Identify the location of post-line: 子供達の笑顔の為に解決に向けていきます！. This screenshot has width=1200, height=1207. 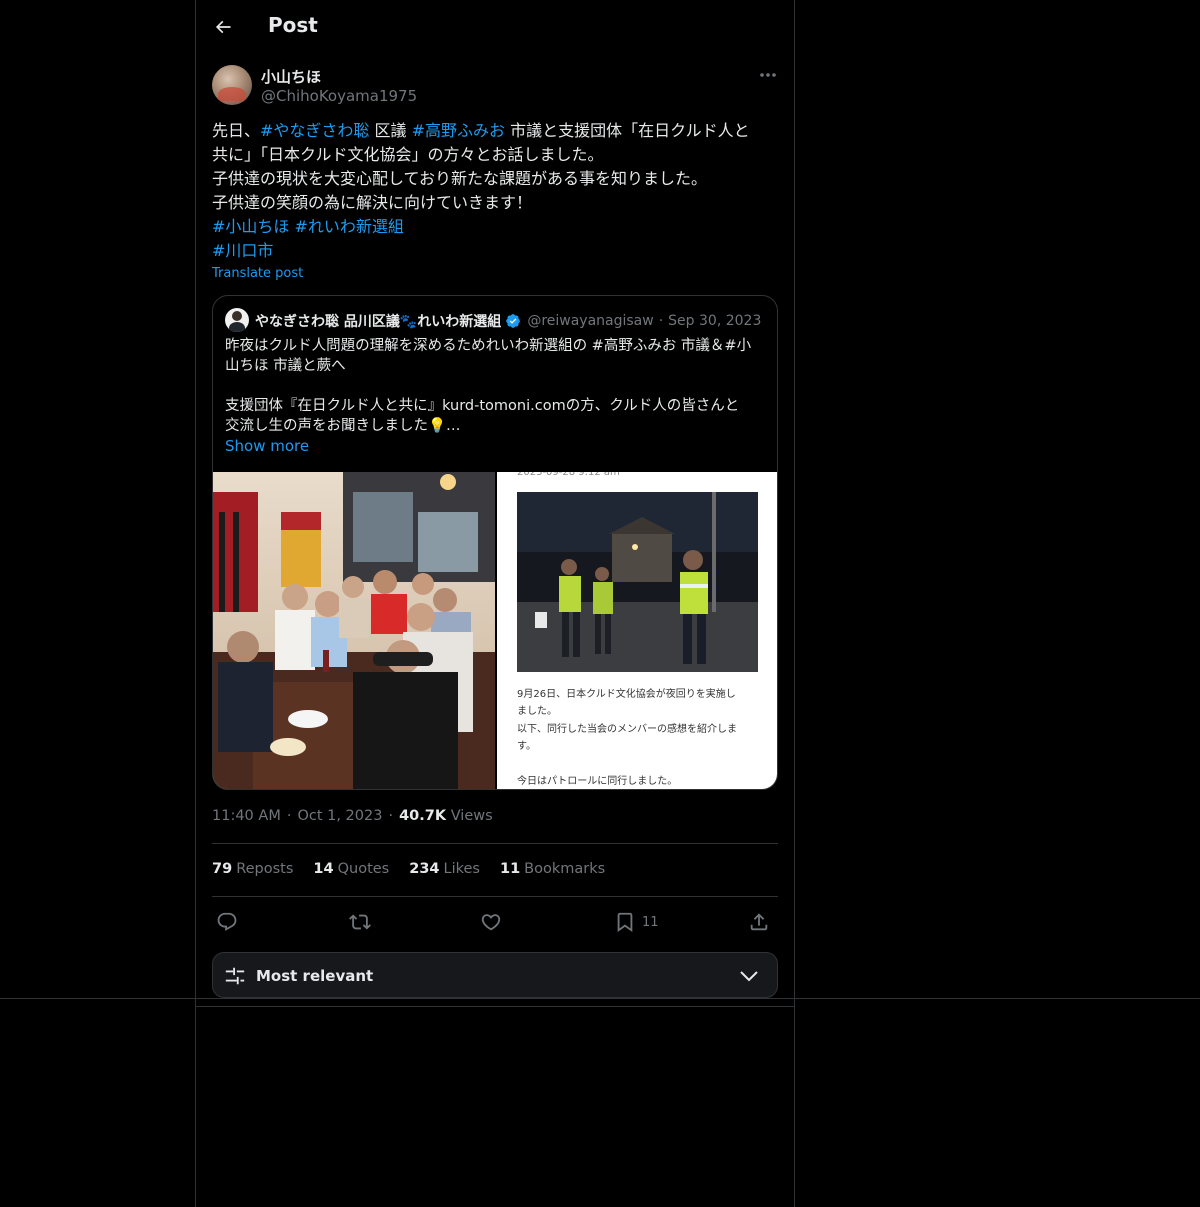
(372, 202).